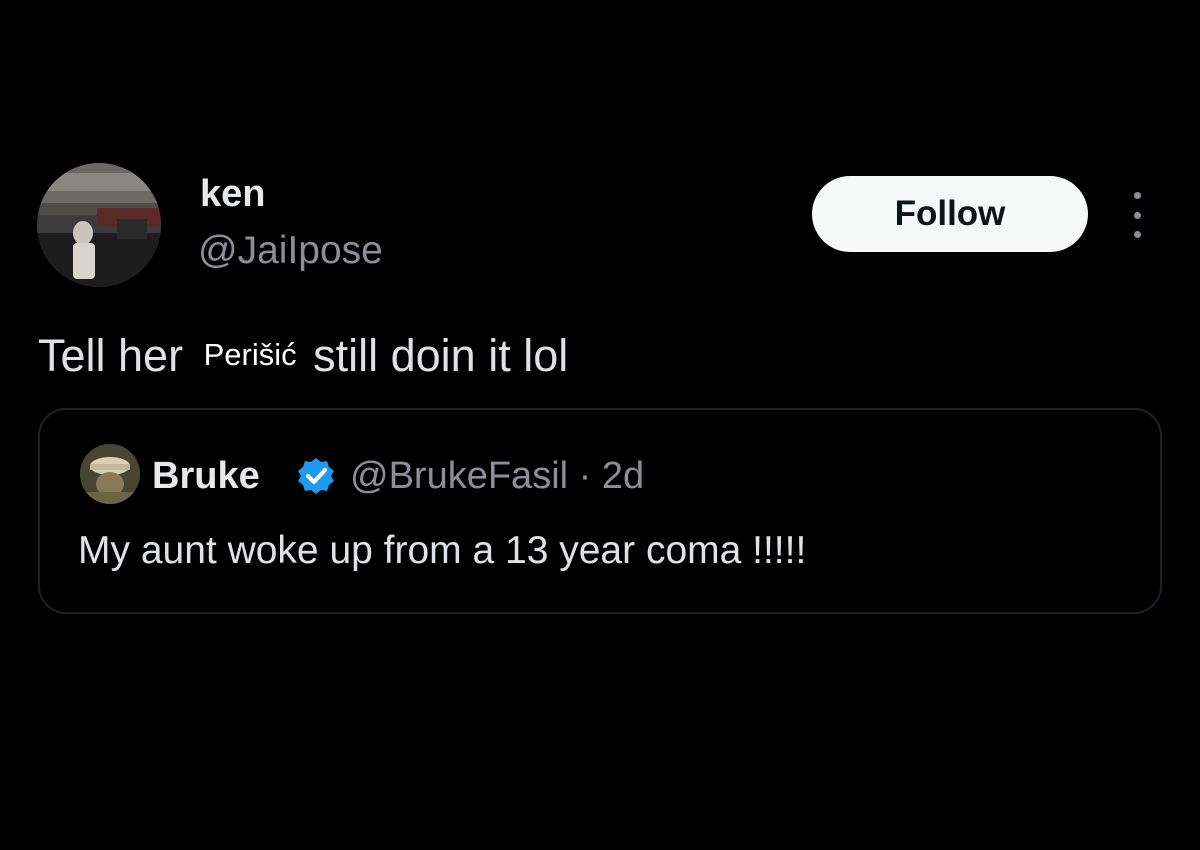 The width and height of the screenshot is (1200, 850). I want to click on author-display-name: ken, so click(232, 194).